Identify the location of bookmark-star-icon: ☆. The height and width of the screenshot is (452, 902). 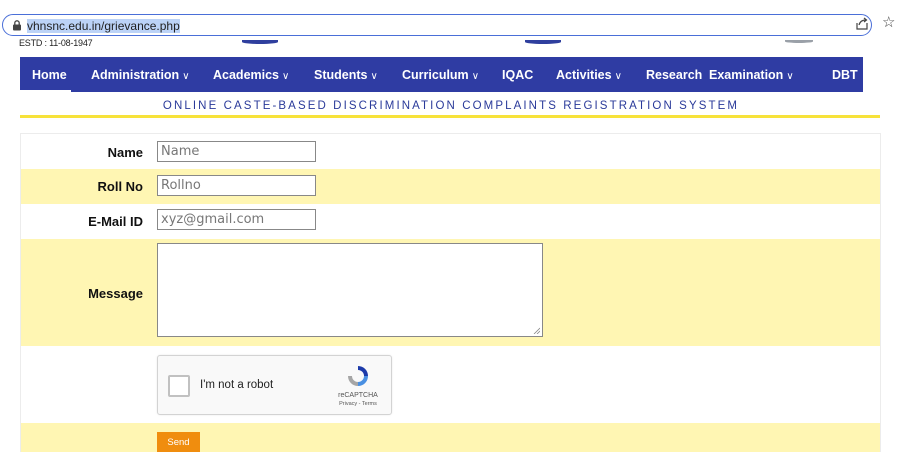
(888, 23).